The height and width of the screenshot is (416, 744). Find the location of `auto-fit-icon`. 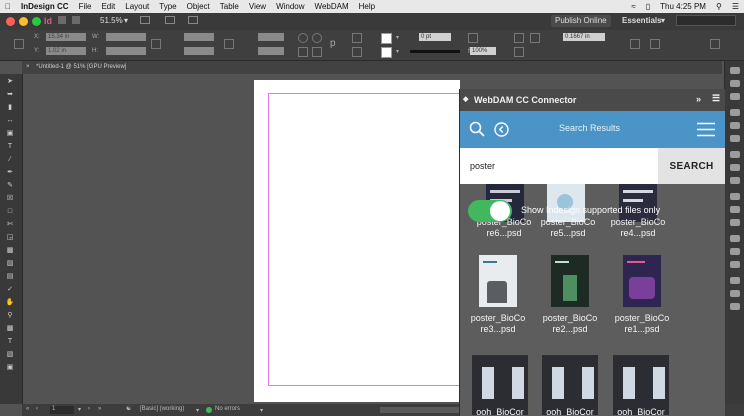

auto-fit-icon is located at coordinates (519, 52).